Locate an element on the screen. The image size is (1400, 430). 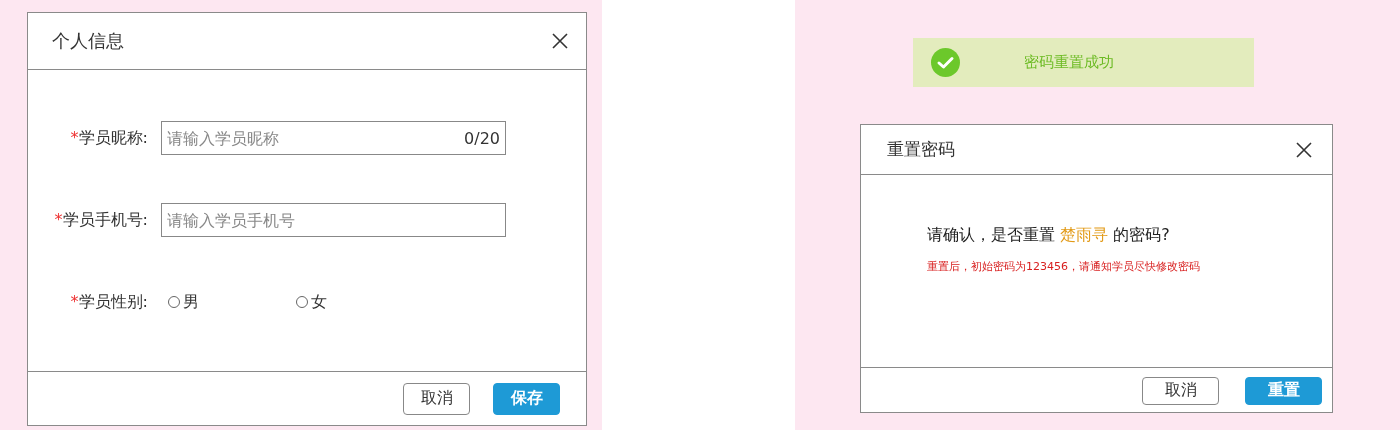
field-label: 学员性别: is located at coordinates (113, 301).